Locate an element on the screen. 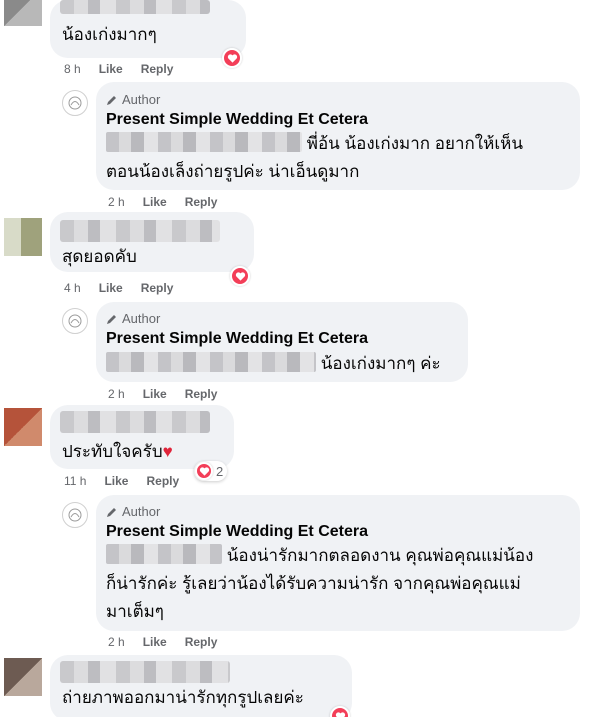 This screenshot has width=600, height=717. red-heart-emoji: ♥ is located at coordinates (167, 451).